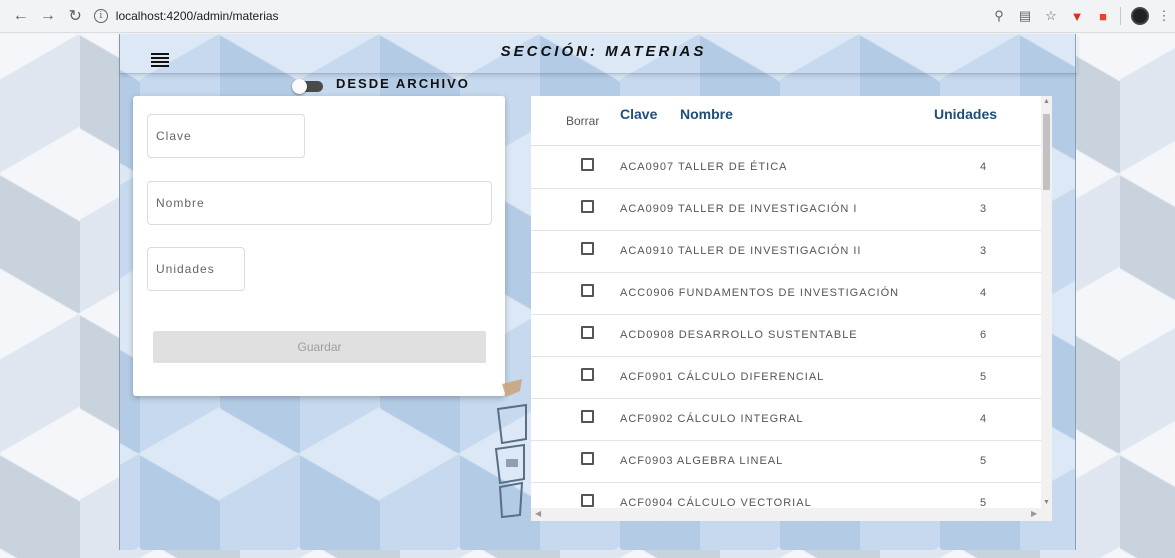  What do you see at coordinates (1046, 101) in the screenshot?
I see `scroll-up-arrow-icon: ▲` at bounding box center [1046, 101].